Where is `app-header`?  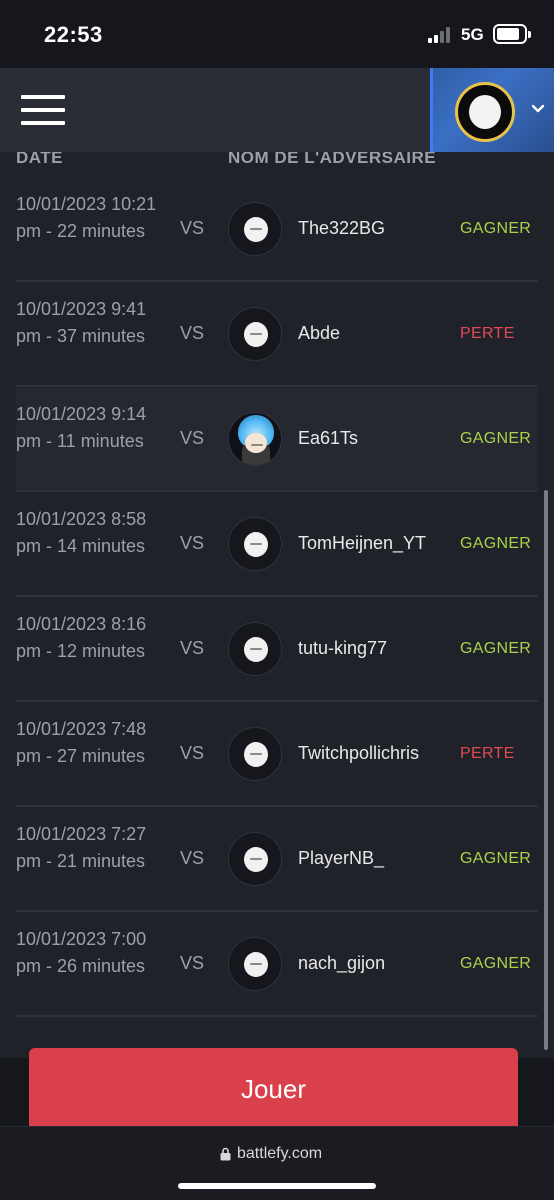
app-header is located at coordinates (277, 110).